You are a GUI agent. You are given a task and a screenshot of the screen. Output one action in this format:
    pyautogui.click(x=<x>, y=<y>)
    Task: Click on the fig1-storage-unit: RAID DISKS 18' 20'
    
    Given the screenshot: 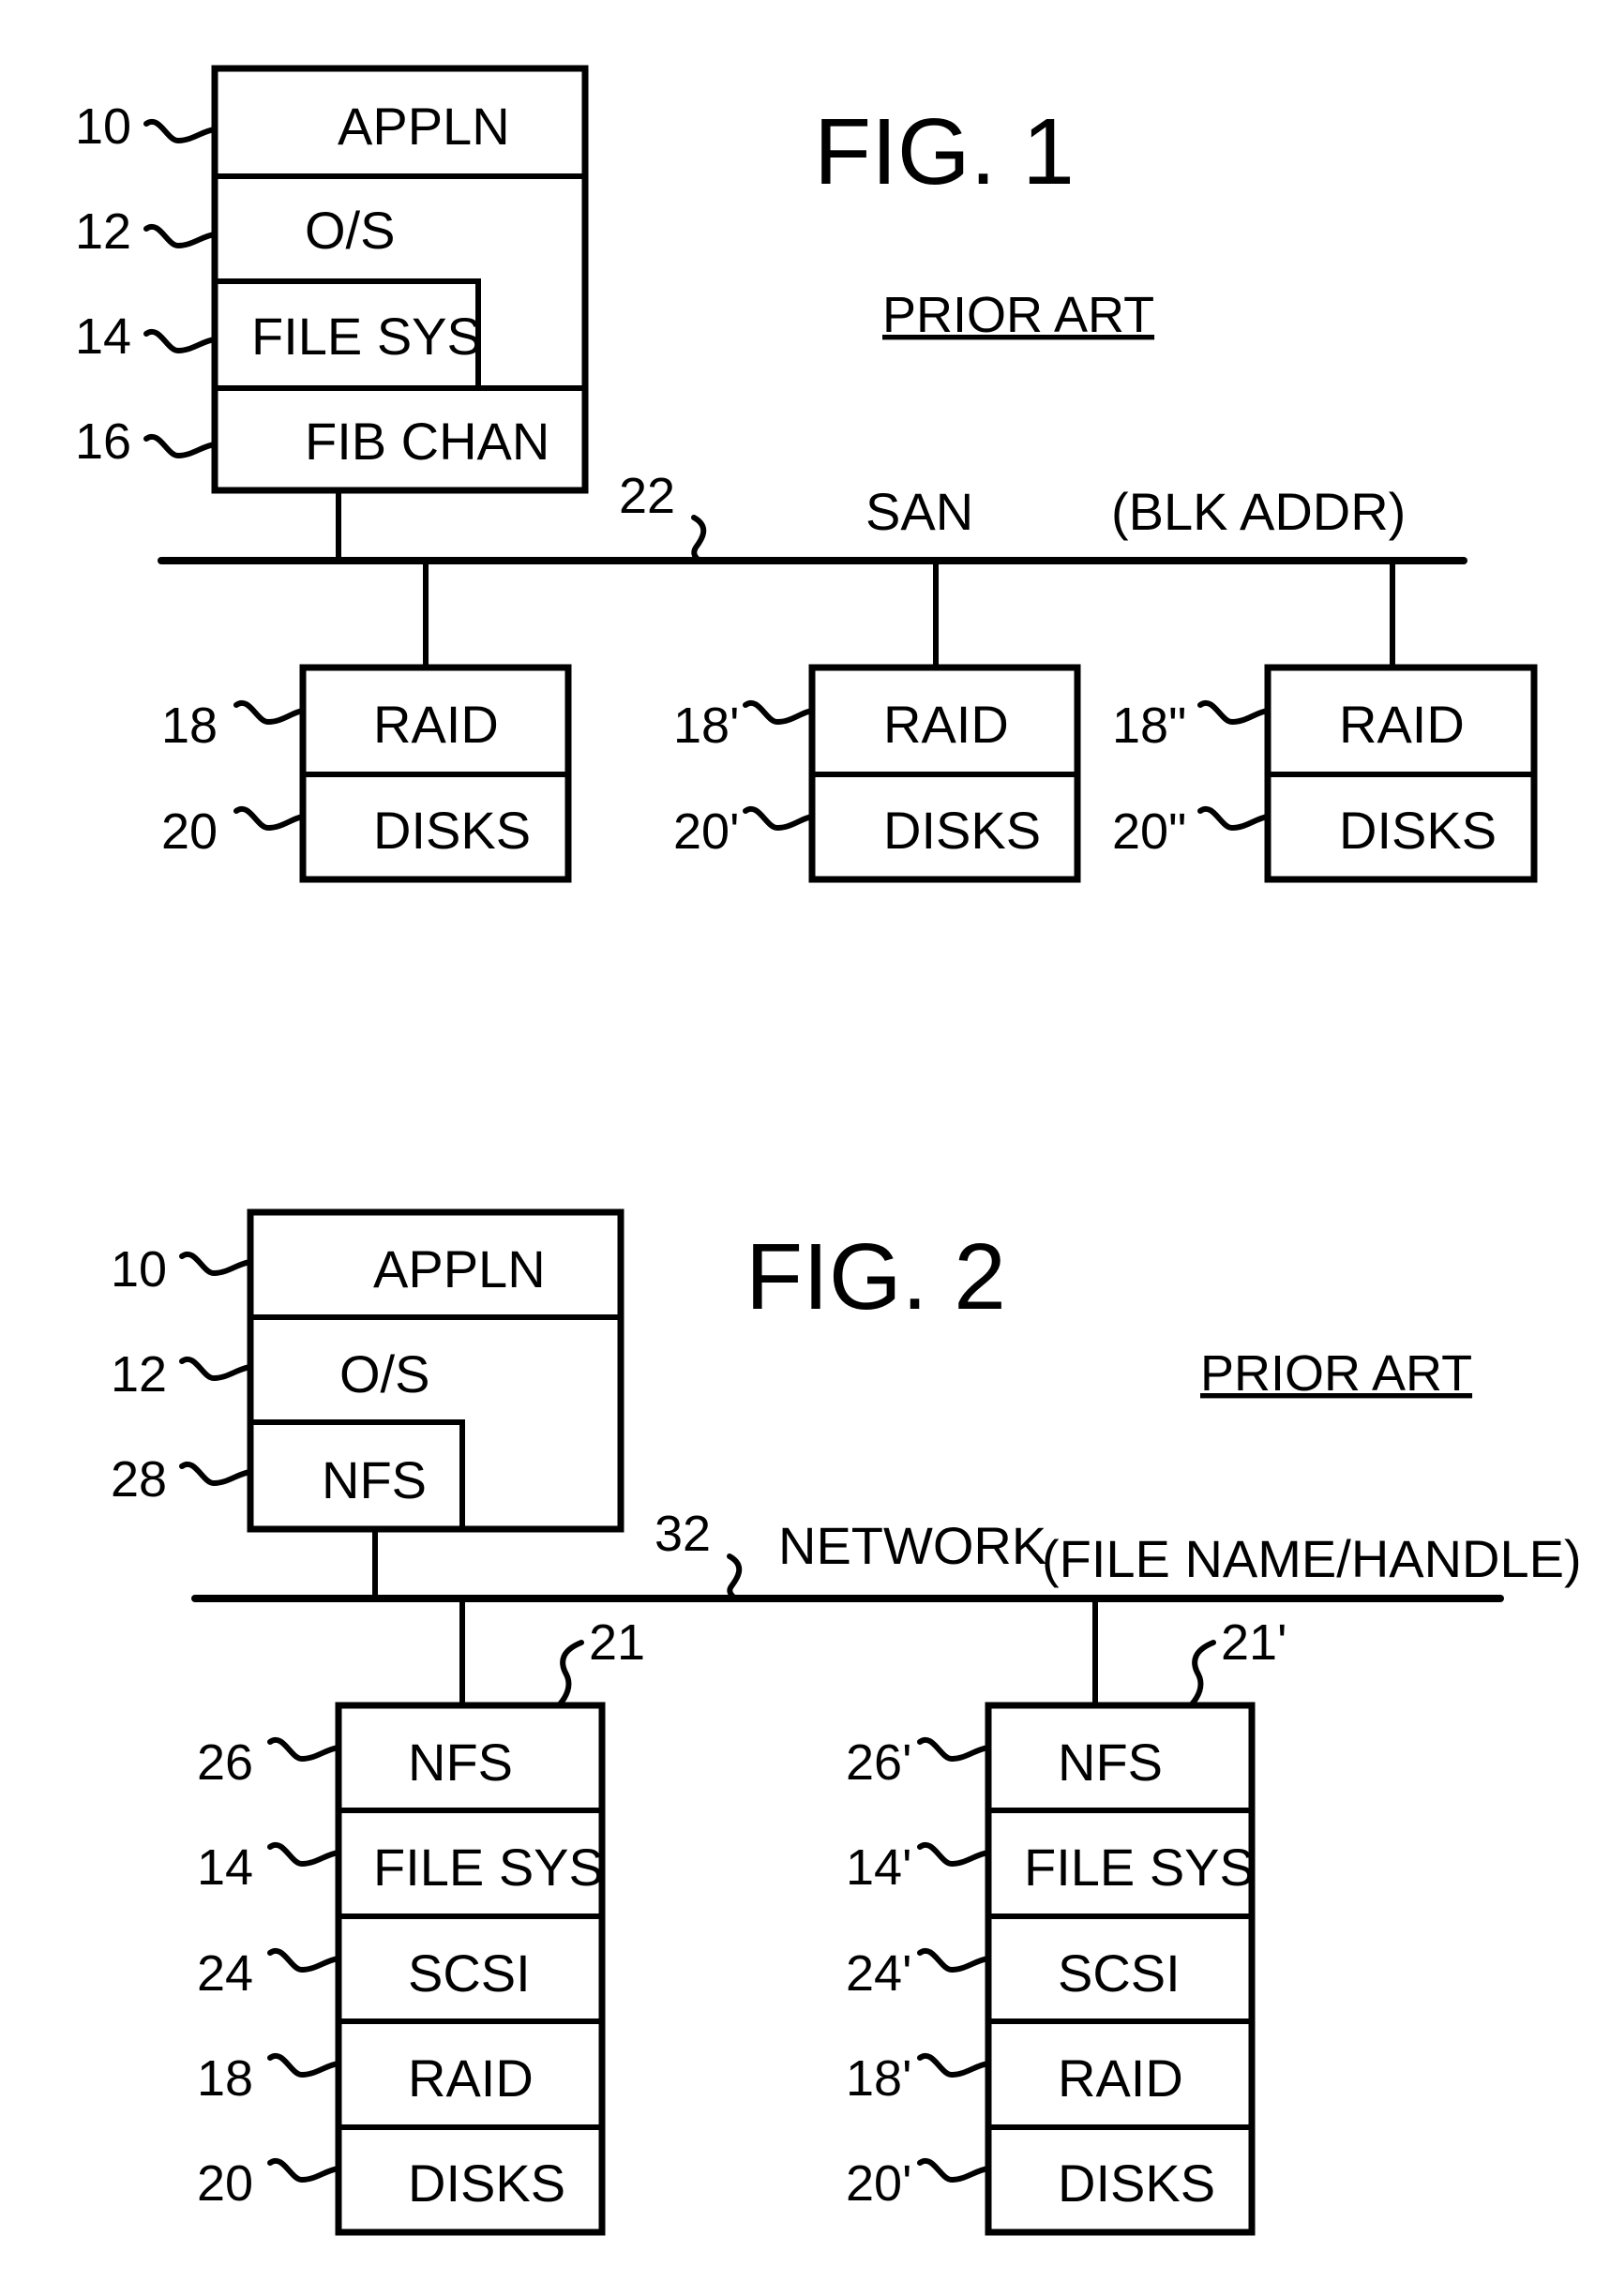 What is the action you would take?
    pyautogui.click(x=877, y=773)
    